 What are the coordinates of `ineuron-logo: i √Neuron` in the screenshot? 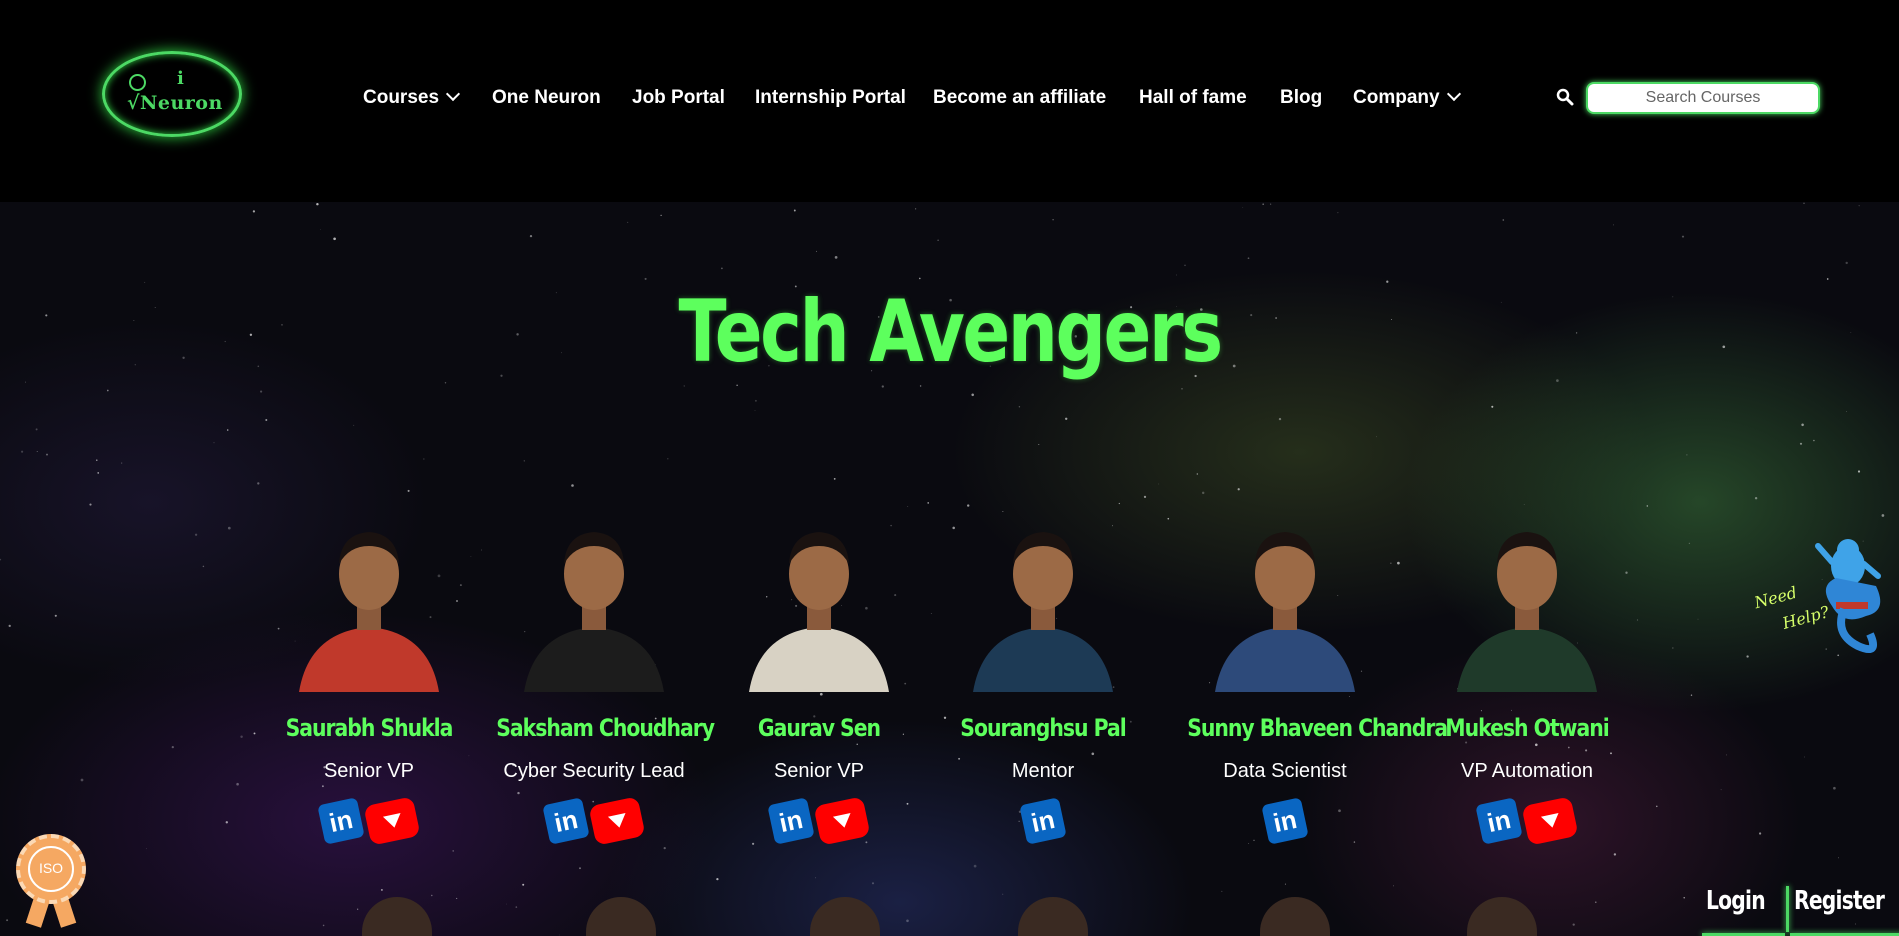 It's located at (172, 94).